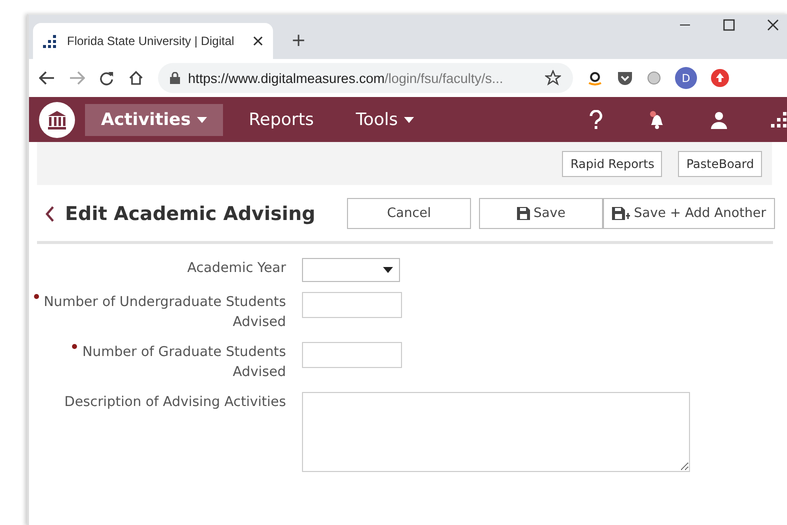 This screenshot has width=787, height=525. I want to click on back-chevron-icon, so click(50, 214).